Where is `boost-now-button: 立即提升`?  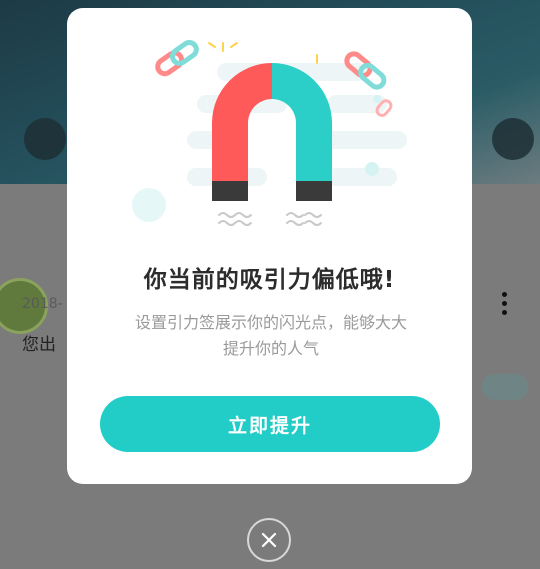
boost-now-button: 立即提升 is located at coordinates (270, 424).